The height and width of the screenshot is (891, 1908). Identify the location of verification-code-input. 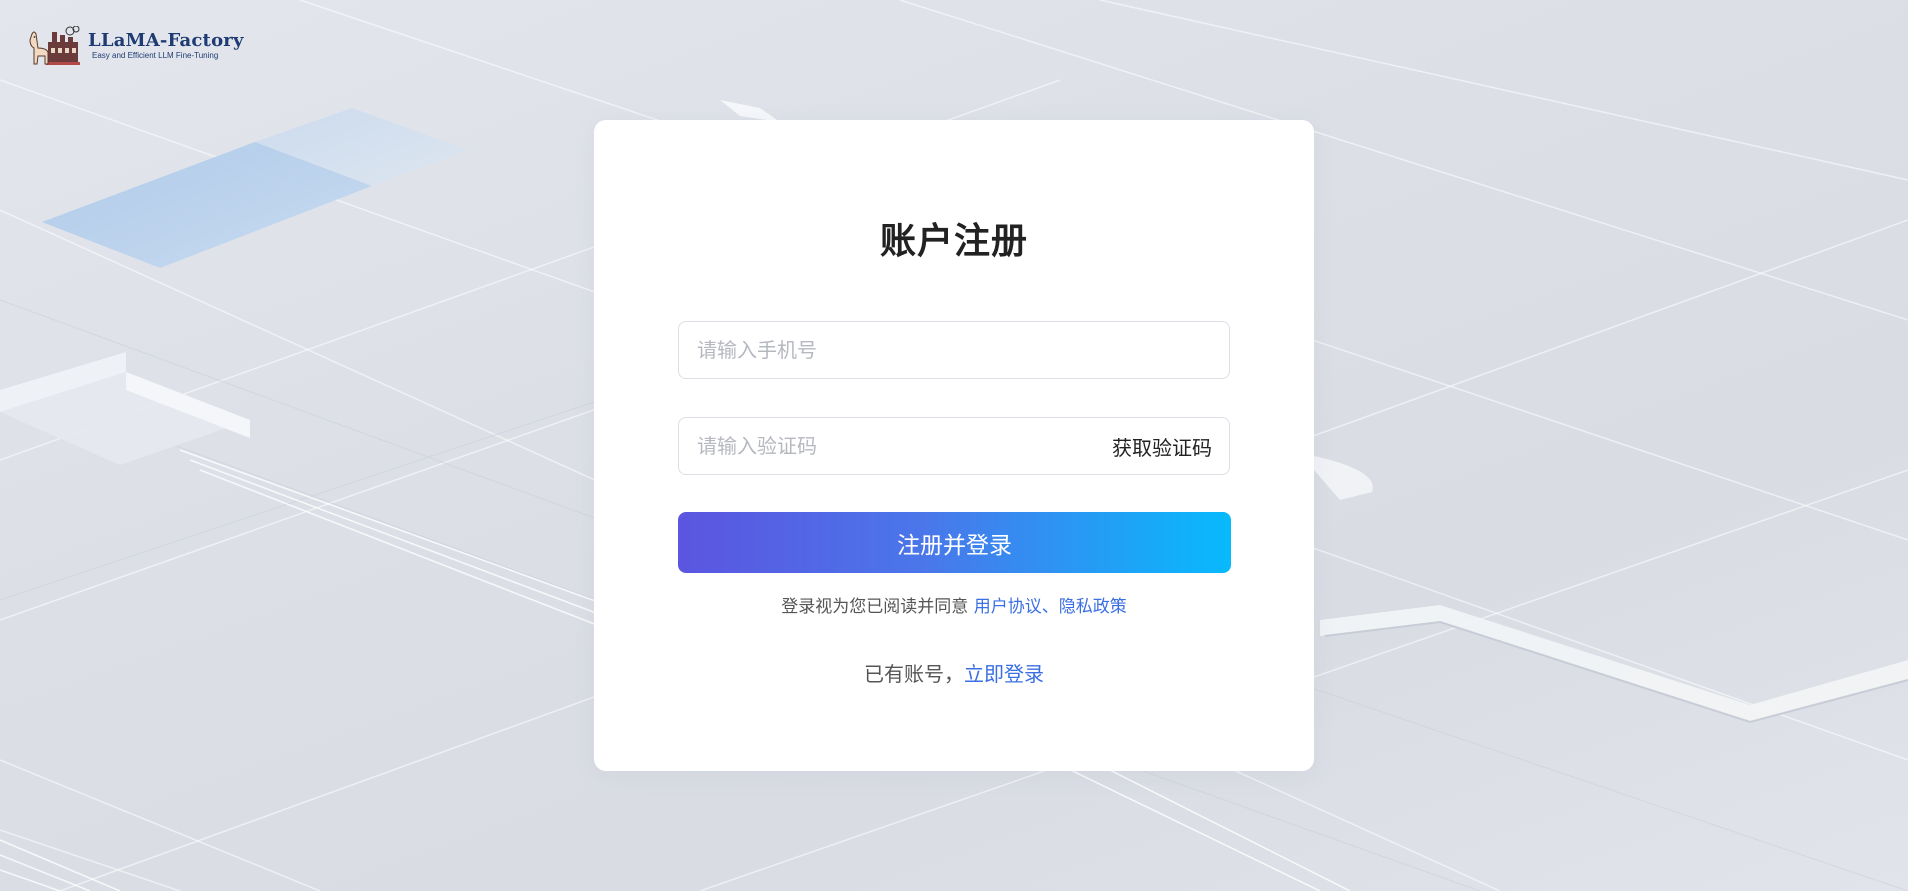
(895, 446).